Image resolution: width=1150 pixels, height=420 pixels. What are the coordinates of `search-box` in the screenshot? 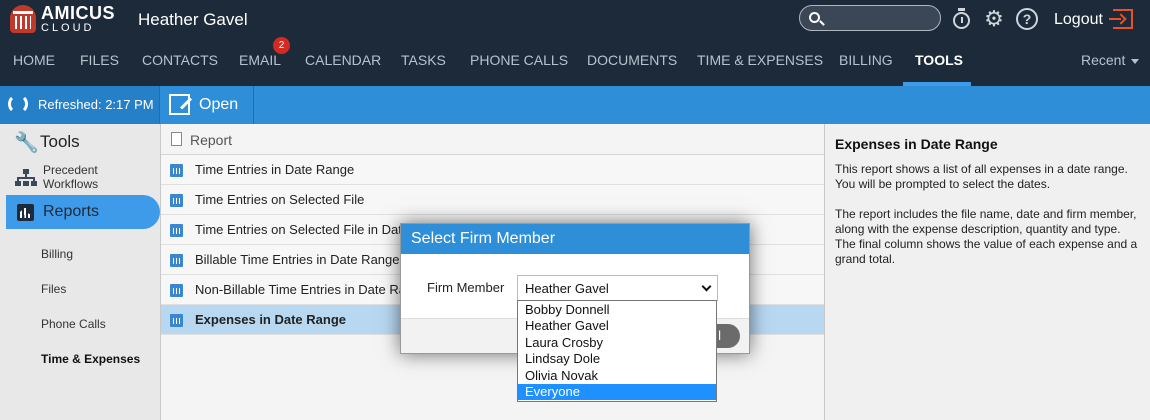 It's located at (870, 18).